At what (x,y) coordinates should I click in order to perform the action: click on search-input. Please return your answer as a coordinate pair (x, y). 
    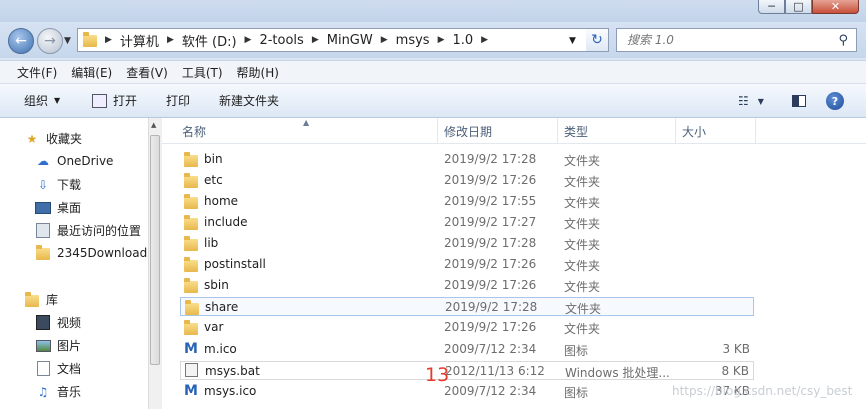
    Looking at the image, I should click on (727, 40).